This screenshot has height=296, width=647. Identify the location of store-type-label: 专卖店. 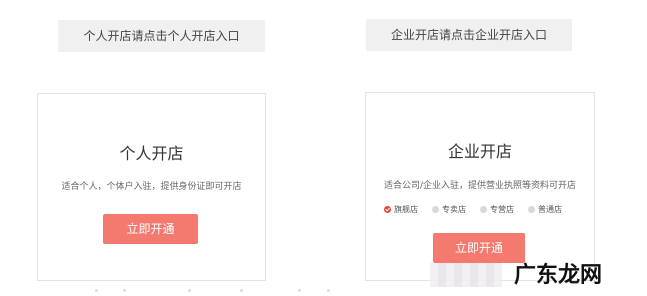
(454, 209).